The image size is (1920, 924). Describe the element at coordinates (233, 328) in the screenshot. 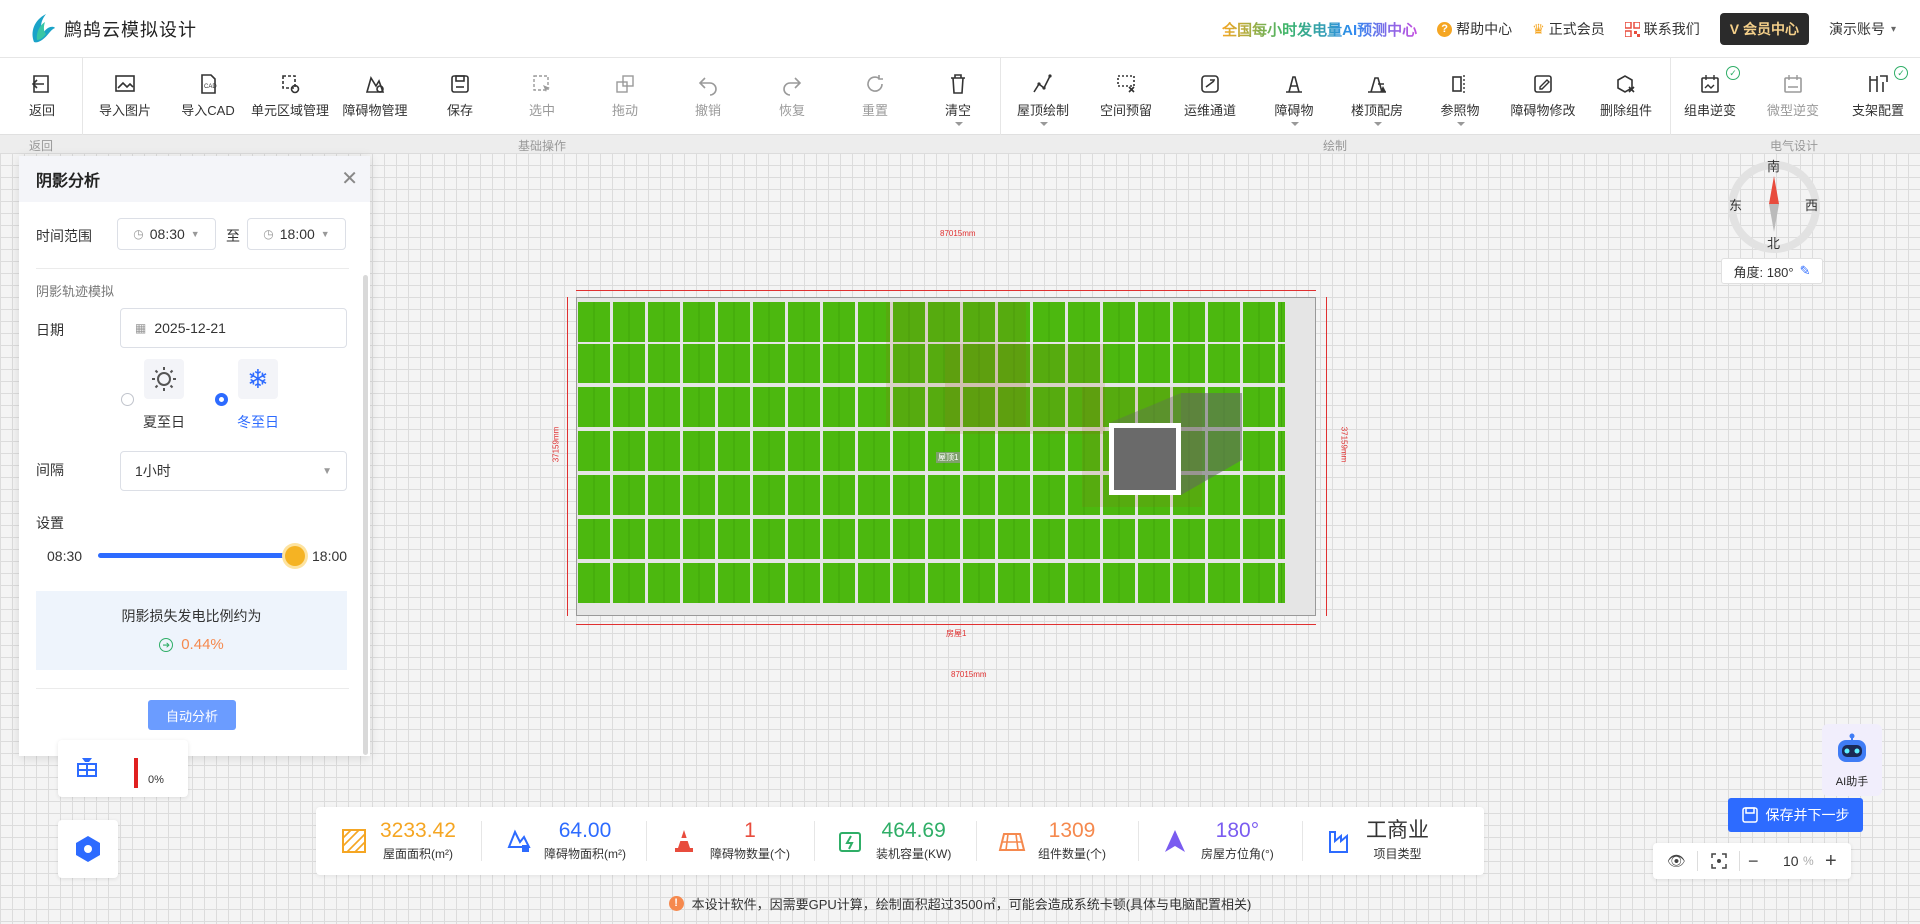

I see `date-picker: ▦ 2025-12-21` at that location.